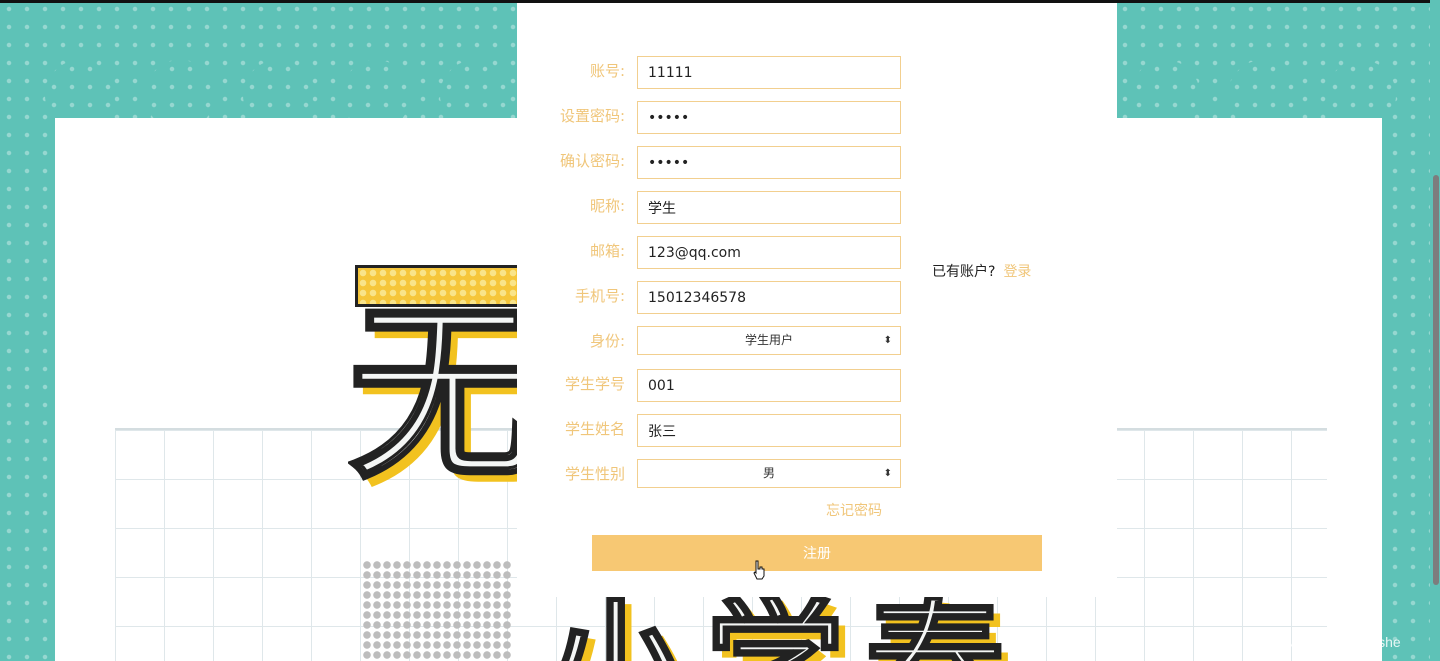 The height and width of the screenshot is (661, 1440). I want to click on confirm-password-label: 确认密码:, so click(592, 161).